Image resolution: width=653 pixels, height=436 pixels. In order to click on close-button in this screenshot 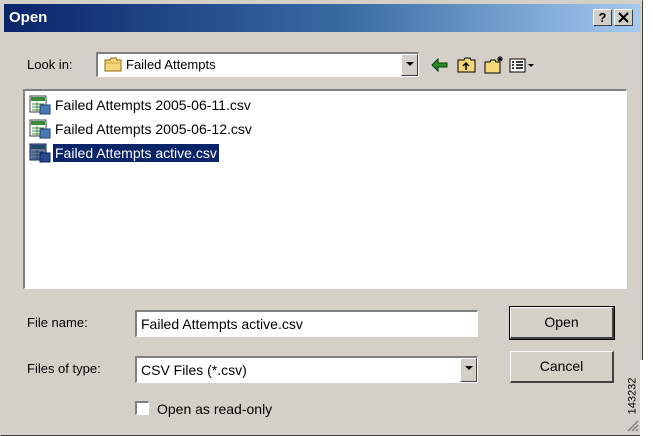, I will do `click(623, 17)`.